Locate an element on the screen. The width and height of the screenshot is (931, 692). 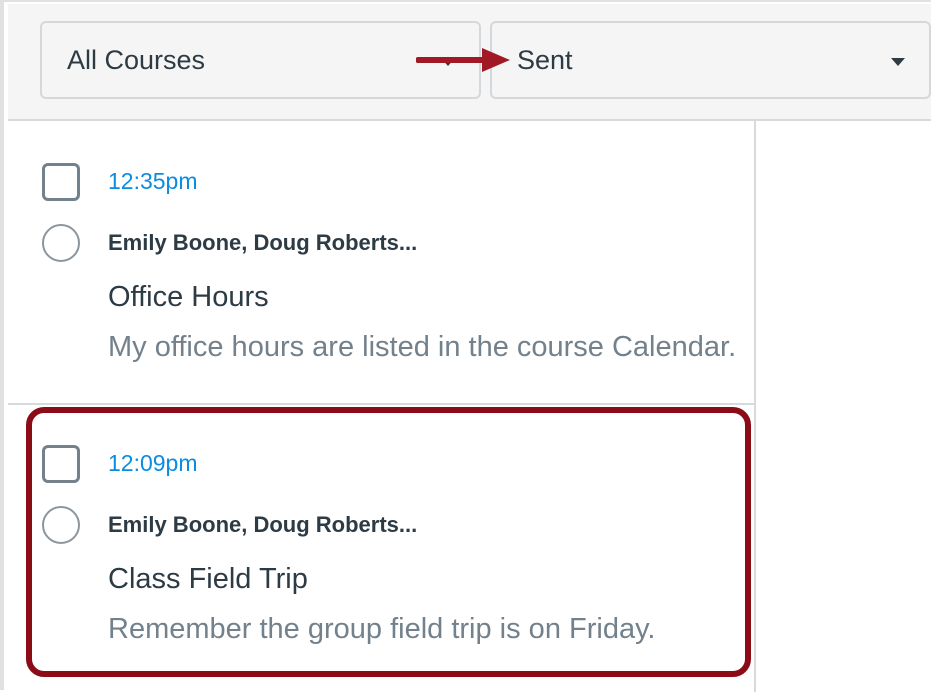
message-time: 12:09pm is located at coordinates (153, 463).